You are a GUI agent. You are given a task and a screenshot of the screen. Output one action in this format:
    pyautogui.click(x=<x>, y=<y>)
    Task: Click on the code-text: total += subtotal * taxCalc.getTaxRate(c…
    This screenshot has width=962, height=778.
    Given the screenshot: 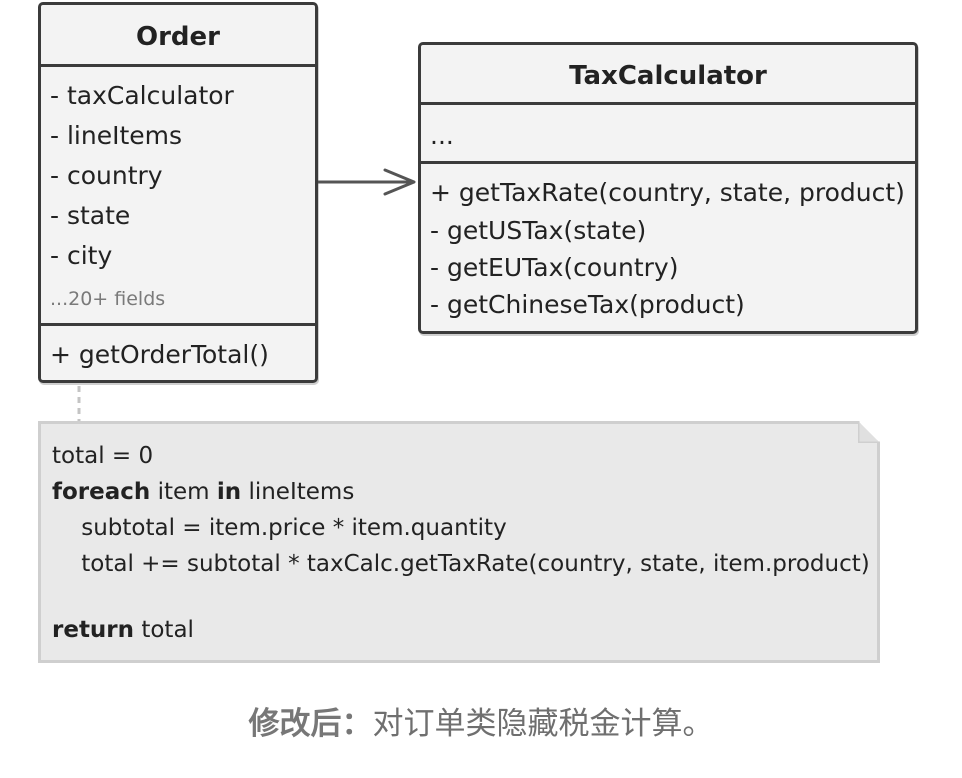 What is the action you would take?
    pyautogui.click(x=461, y=564)
    